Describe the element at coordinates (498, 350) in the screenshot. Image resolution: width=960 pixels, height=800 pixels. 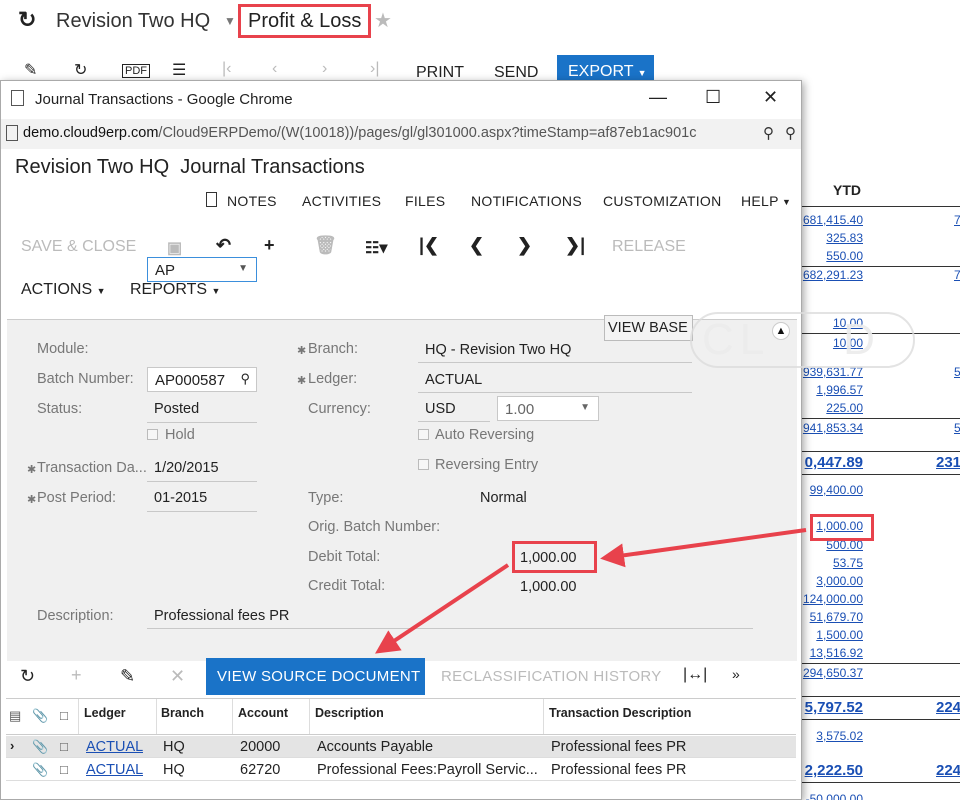
I see `branch-value: HQ - Revision Two HQ` at that location.